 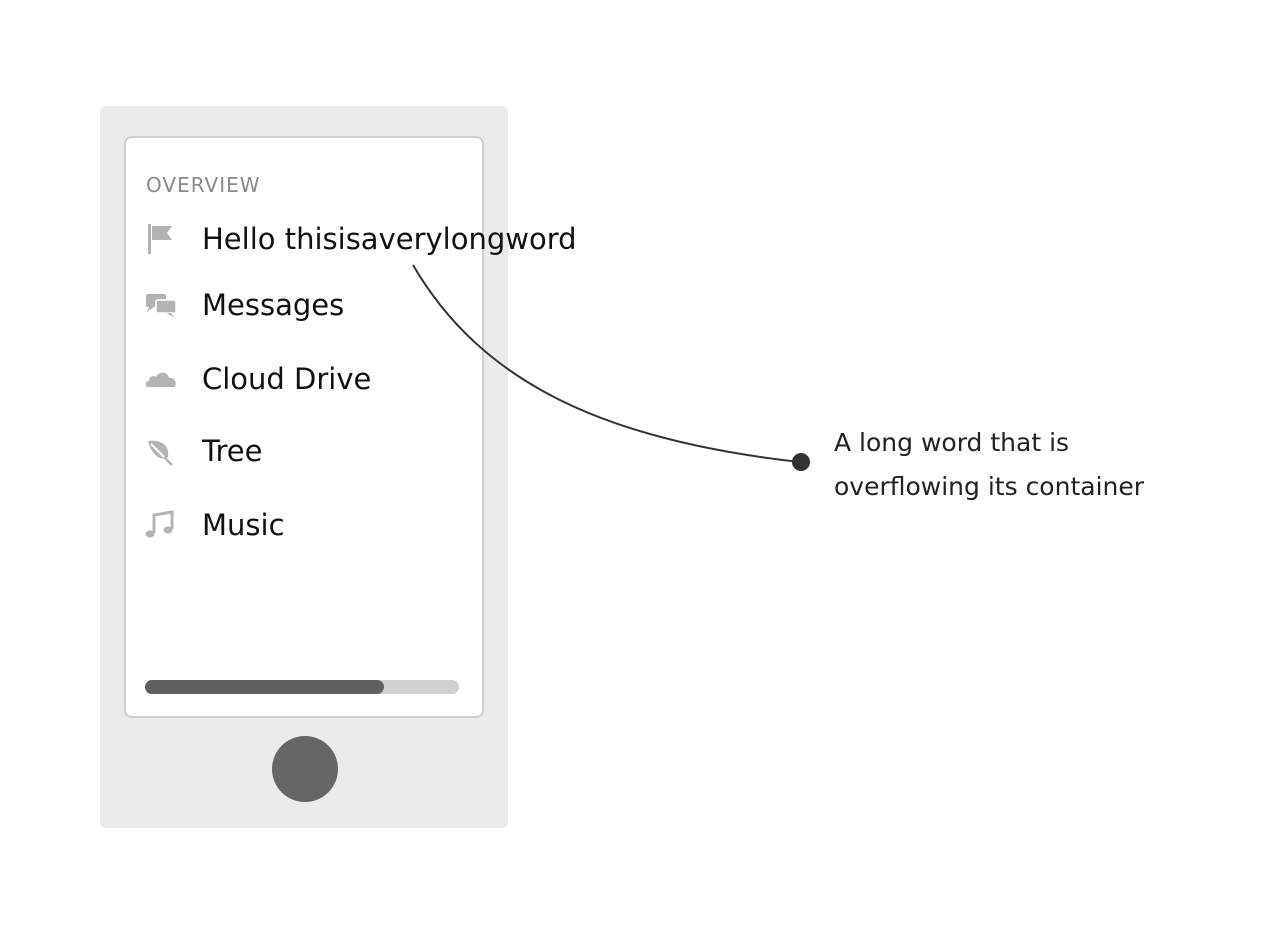 What do you see at coordinates (264, 687) in the screenshot?
I see `progress-fill` at bounding box center [264, 687].